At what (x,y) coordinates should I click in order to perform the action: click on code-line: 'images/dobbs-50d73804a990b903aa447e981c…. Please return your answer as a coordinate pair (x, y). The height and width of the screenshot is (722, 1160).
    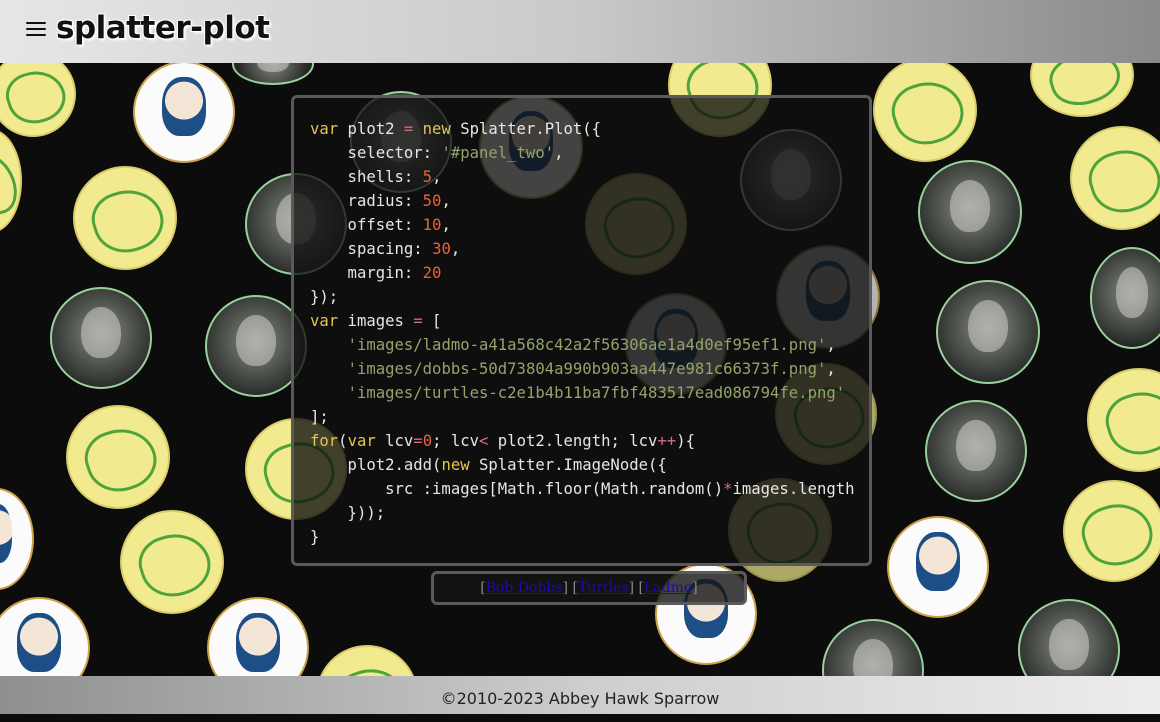
    Looking at the image, I should click on (591, 369).